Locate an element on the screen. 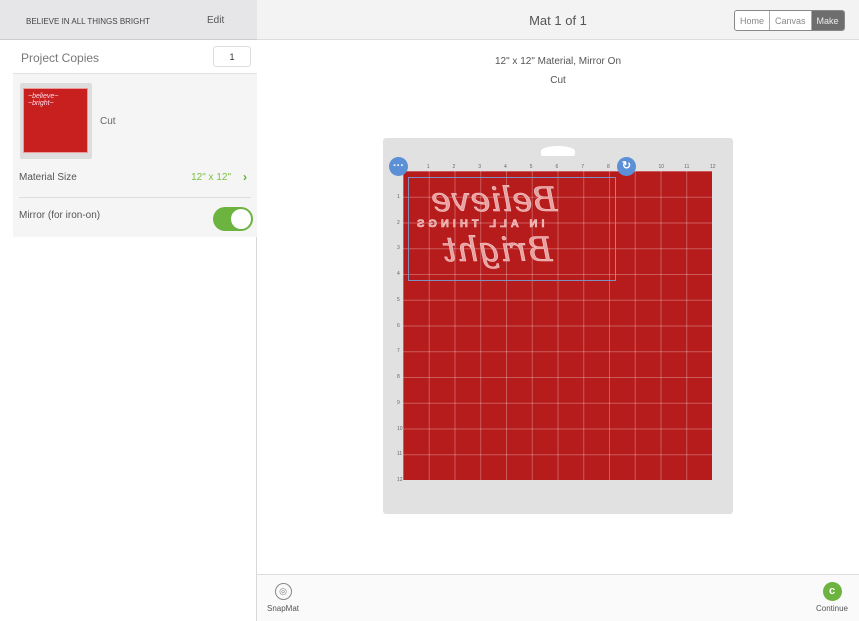  ruler-tick-y: 5 is located at coordinates (398, 299).